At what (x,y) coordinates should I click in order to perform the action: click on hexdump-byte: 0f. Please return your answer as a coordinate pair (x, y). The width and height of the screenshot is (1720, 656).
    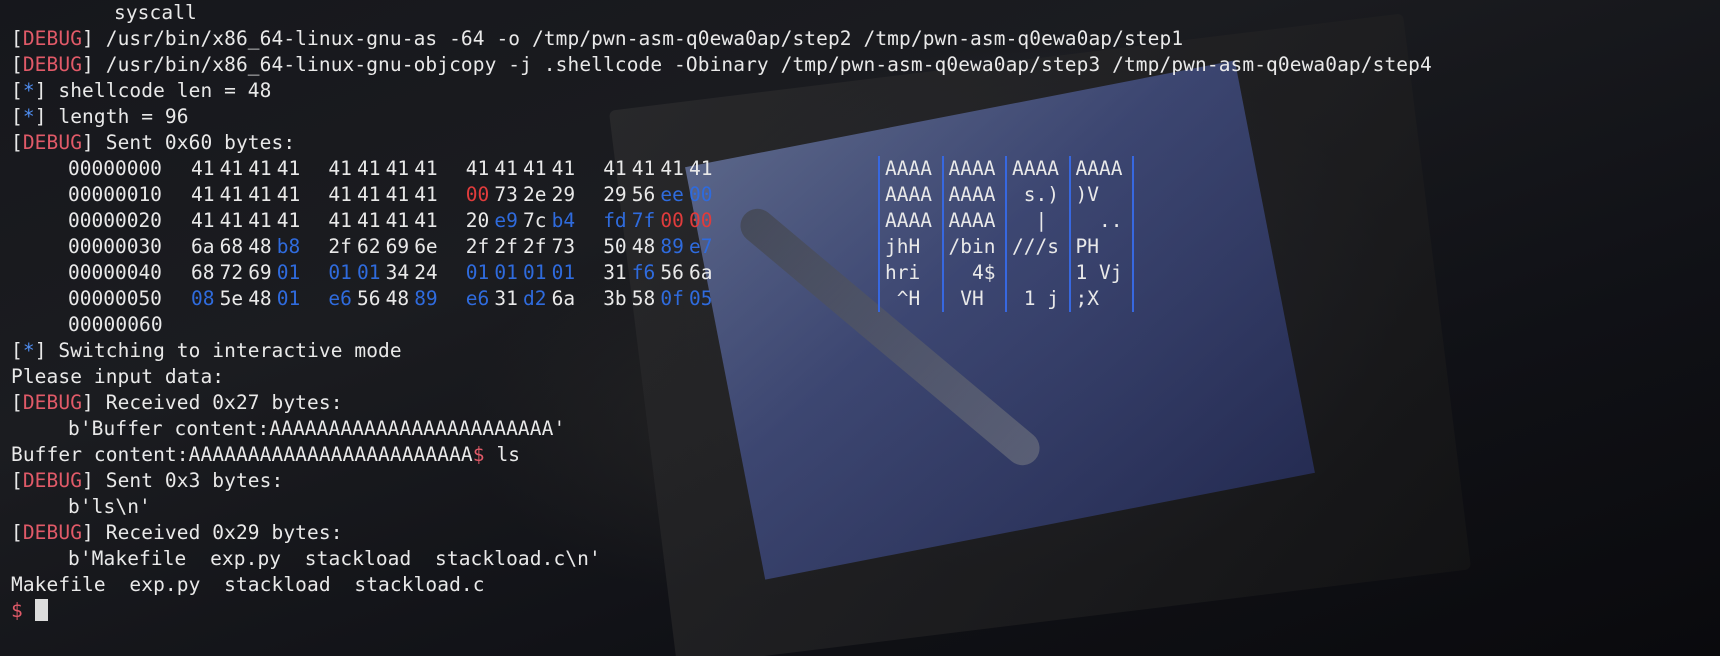
    Looking at the image, I should click on (672, 298).